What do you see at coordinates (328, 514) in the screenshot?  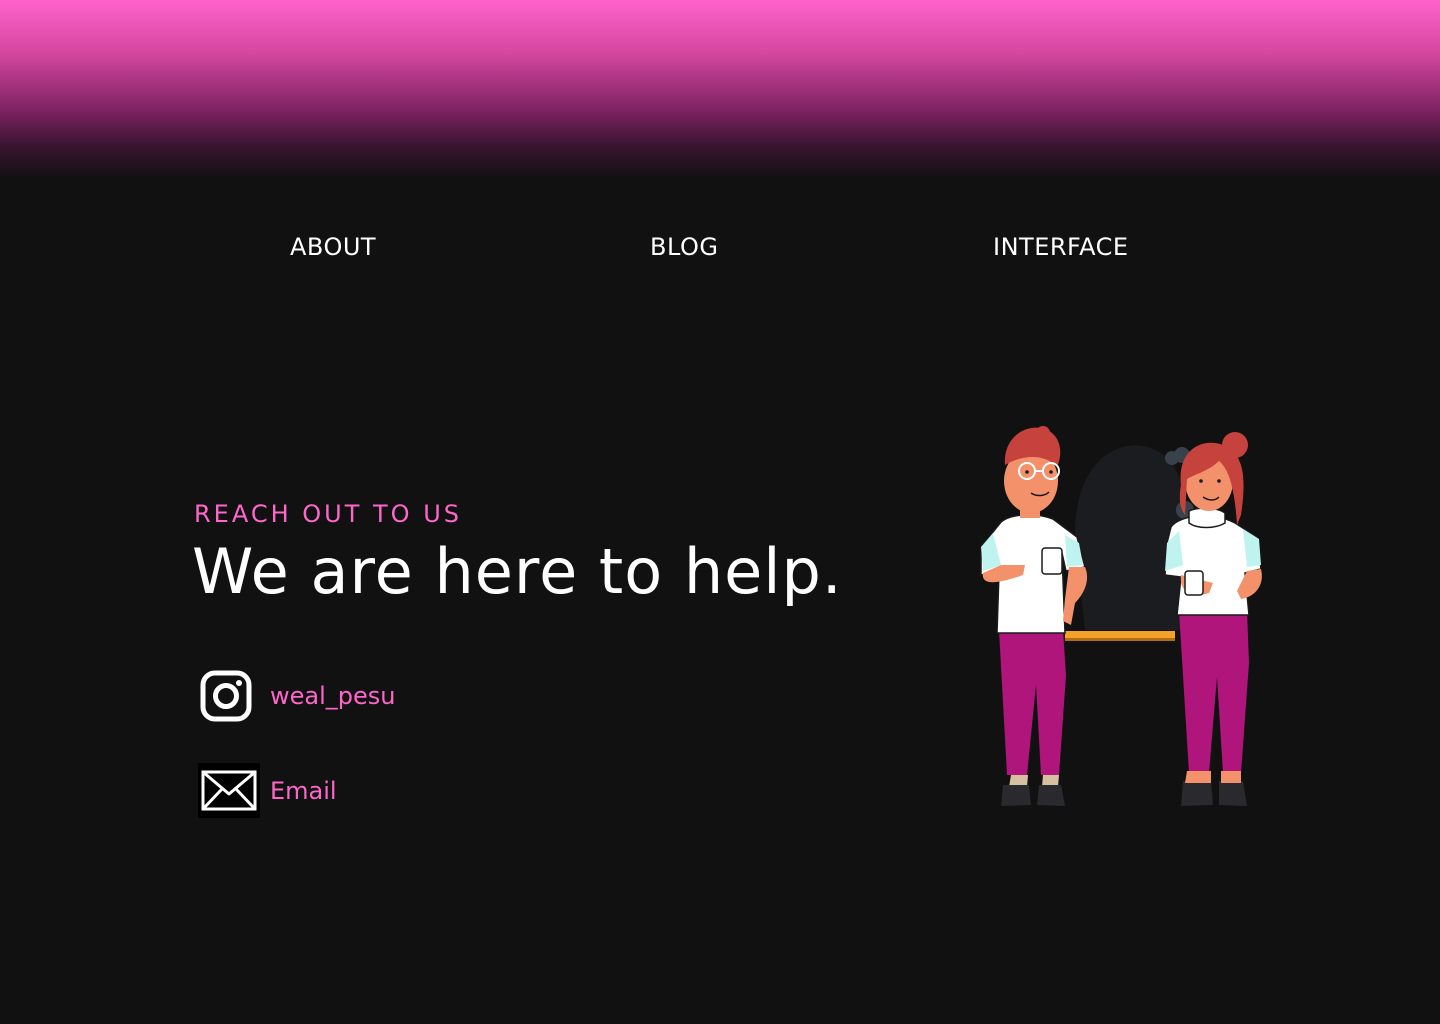 I see `section-eyebrow: REACH OUT TO US` at bounding box center [328, 514].